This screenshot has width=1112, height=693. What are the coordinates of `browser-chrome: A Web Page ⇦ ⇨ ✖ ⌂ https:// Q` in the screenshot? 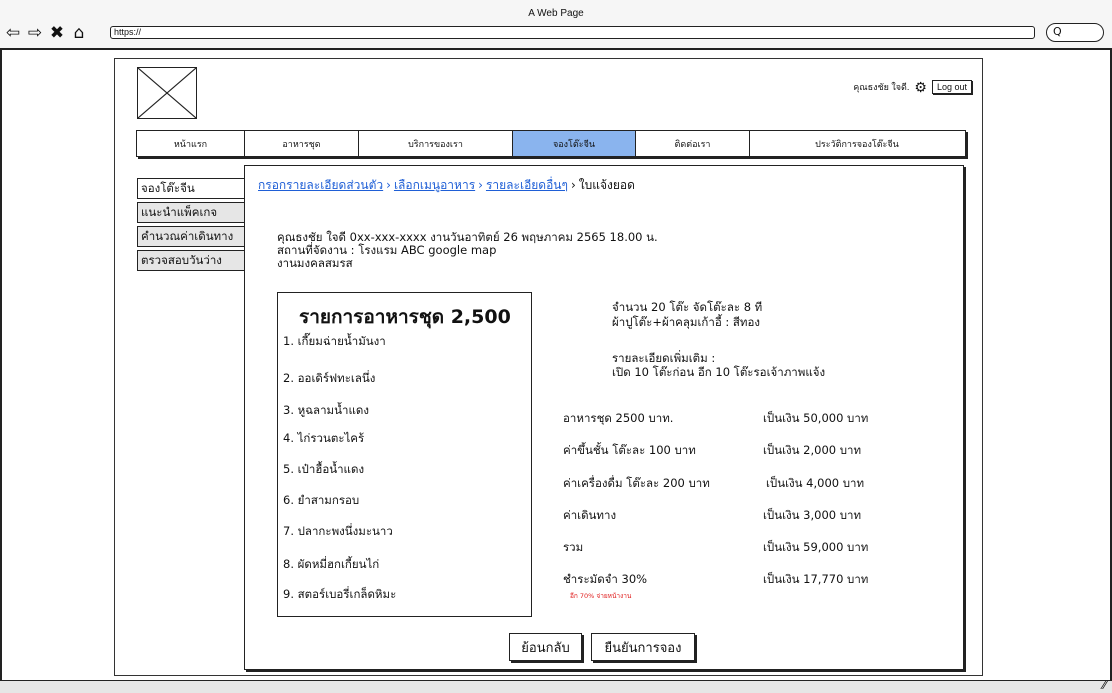 It's located at (556, 25).